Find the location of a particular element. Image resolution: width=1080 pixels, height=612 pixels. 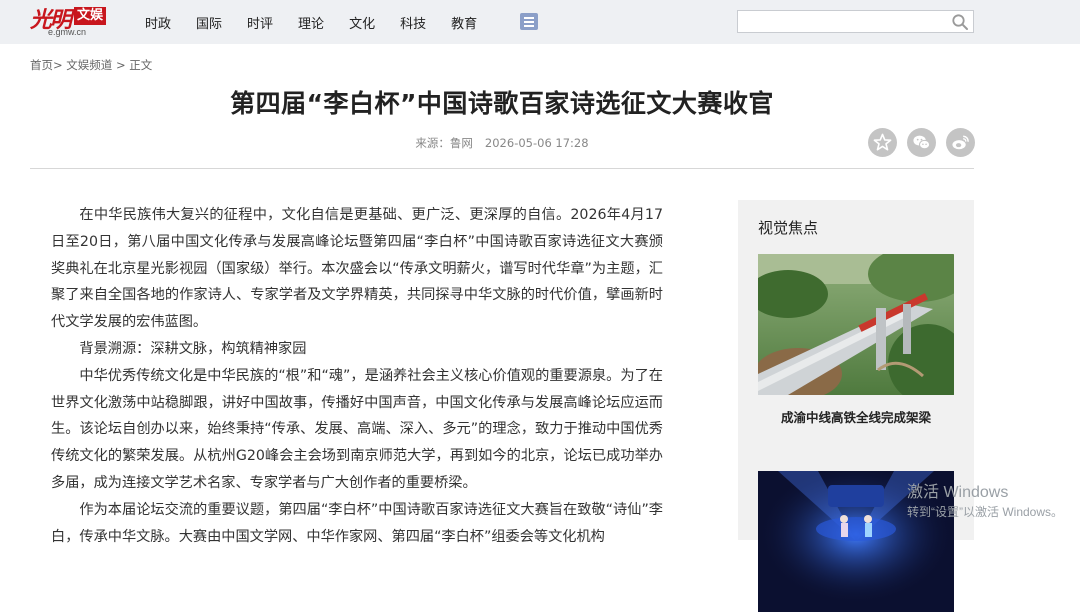

focus-card-caption: 成渝中线高铁全线完成架梁 is located at coordinates (856, 416).